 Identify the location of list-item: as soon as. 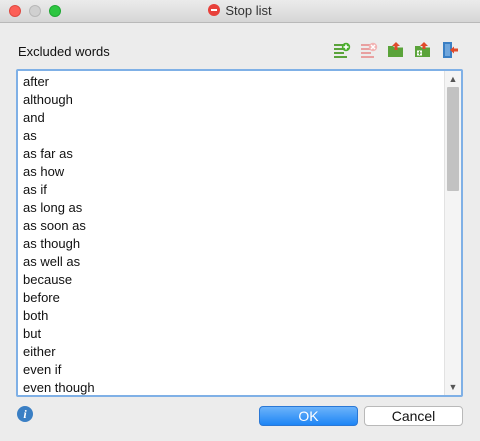
(231, 226).